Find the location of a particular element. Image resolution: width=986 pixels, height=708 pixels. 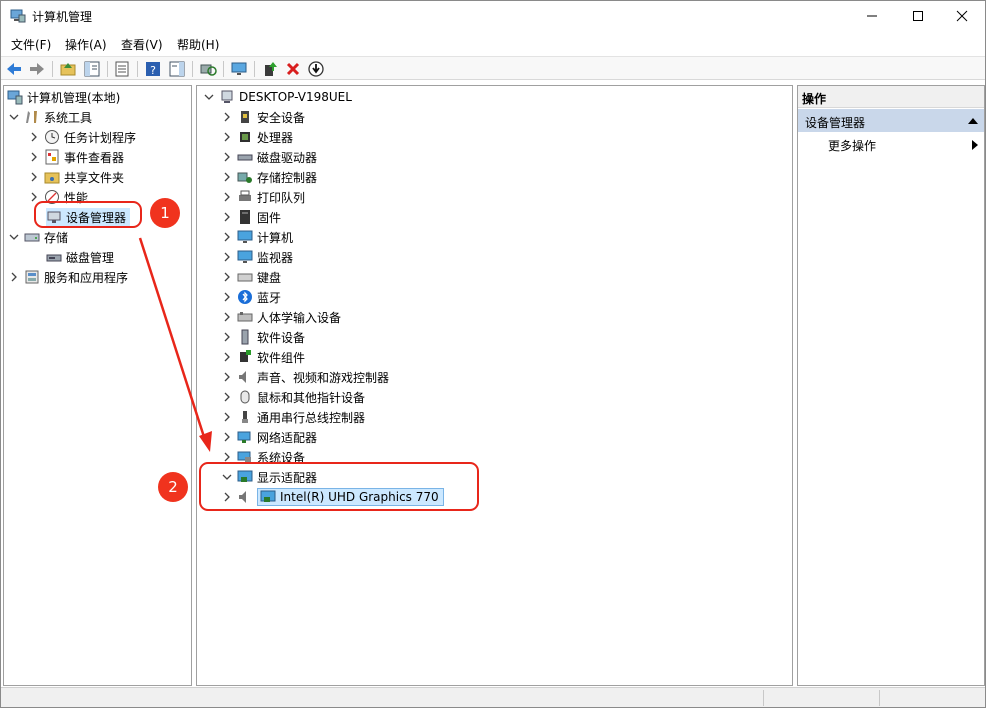

device-category-item: 监视器 is located at coordinates (257, 257).